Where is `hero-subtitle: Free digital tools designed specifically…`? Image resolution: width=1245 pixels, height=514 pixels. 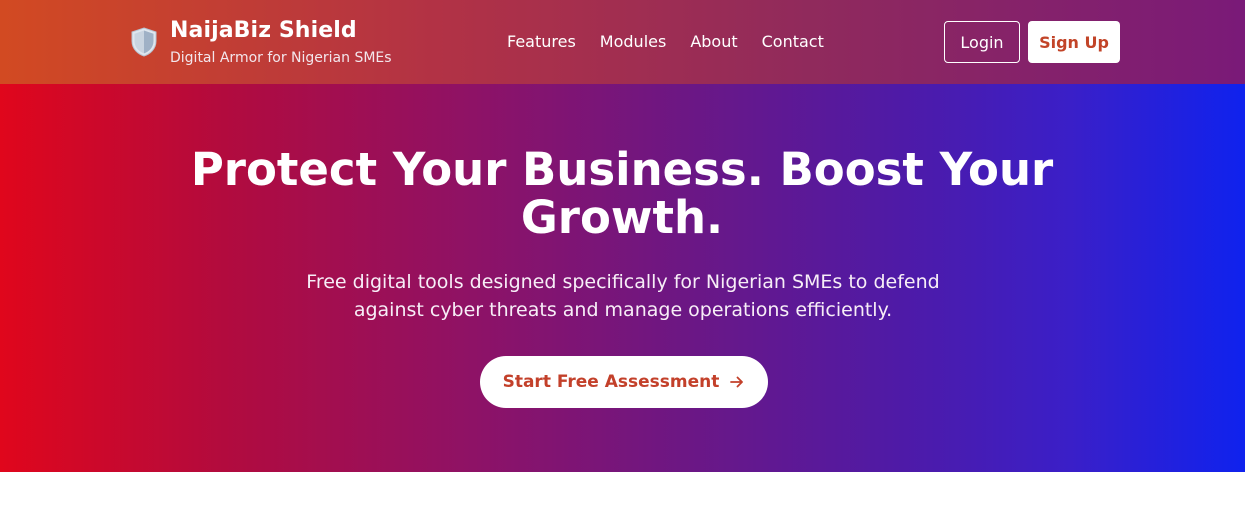
hero-subtitle: Free digital tools designed specifically… is located at coordinates (623, 296).